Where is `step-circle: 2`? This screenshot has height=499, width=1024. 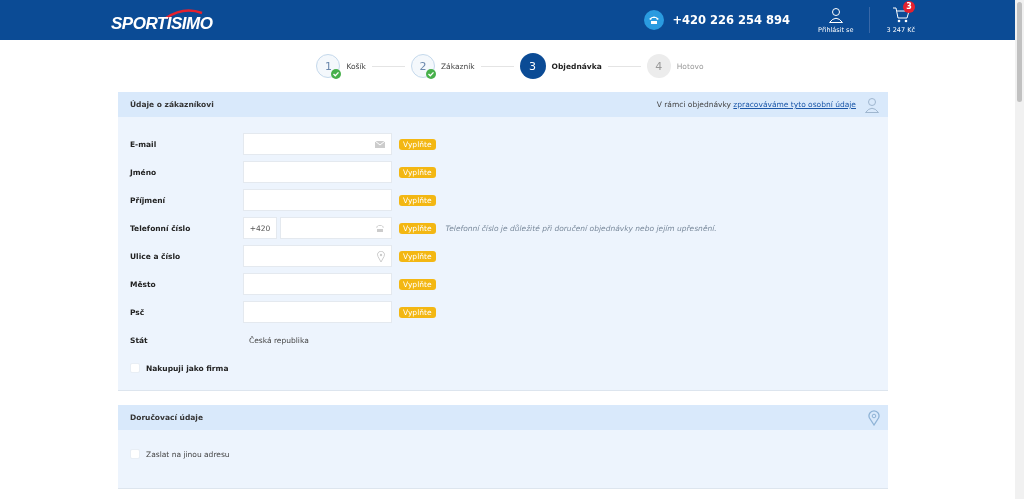
step-circle: 2 is located at coordinates (422, 66).